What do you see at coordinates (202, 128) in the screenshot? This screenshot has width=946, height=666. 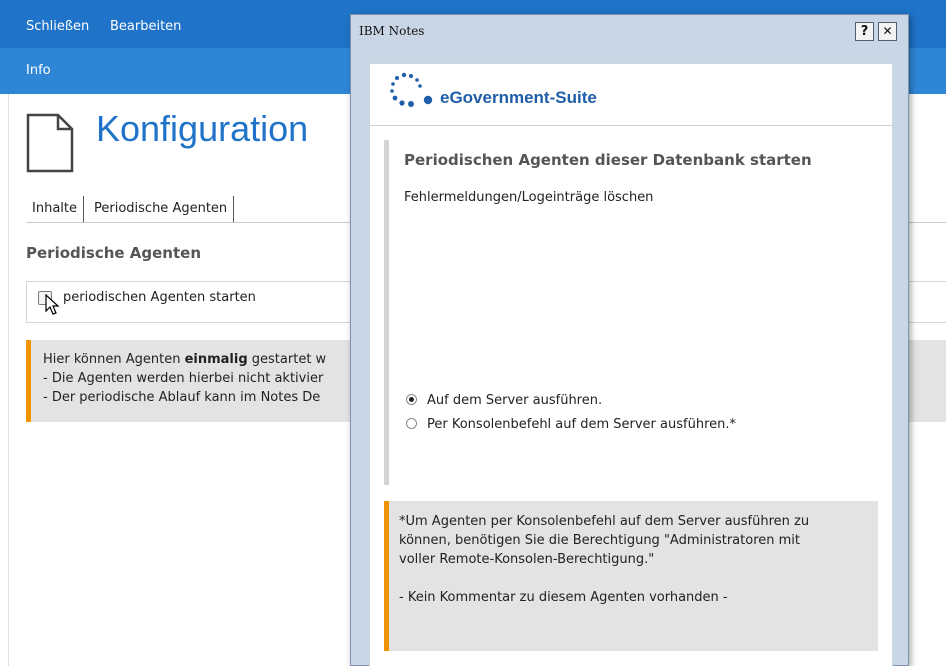 I see `page-title: Konfiguration` at bounding box center [202, 128].